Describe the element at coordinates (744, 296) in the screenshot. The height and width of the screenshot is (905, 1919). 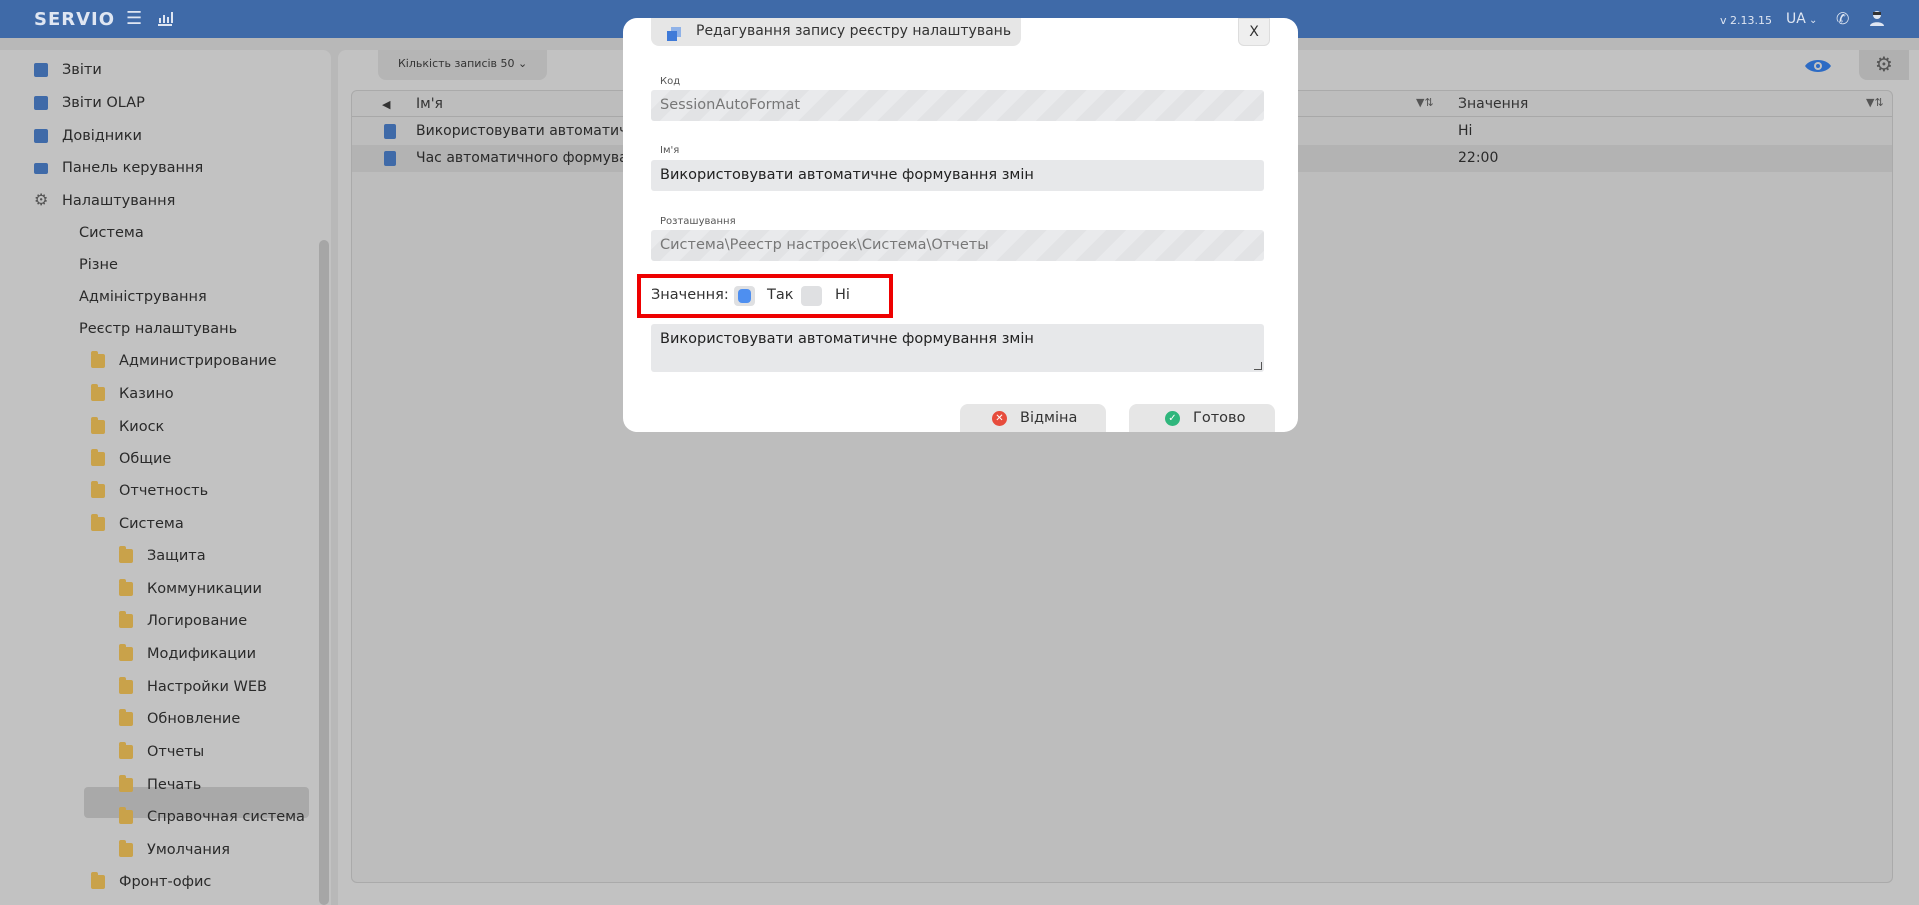
I see `radio-yes` at that location.